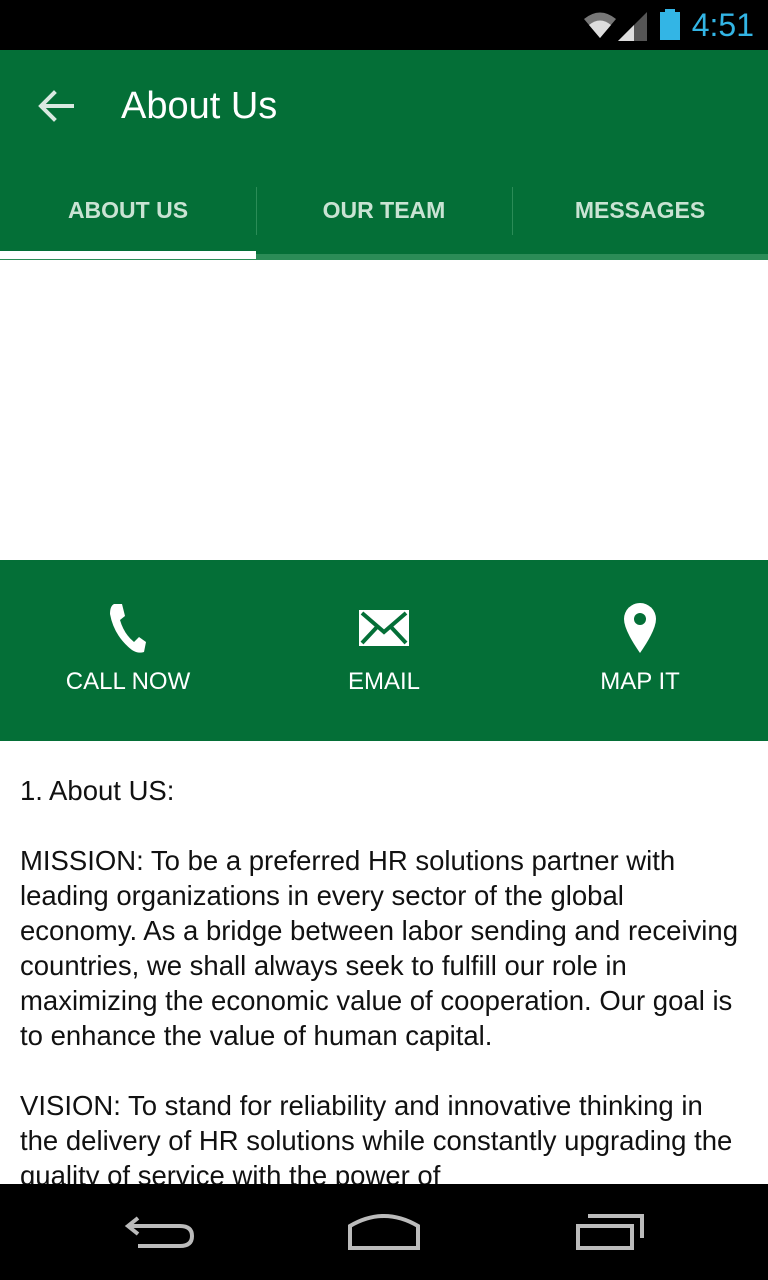 This screenshot has width=768, height=1280. I want to click on call-now-button: CALL NOW, so click(128, 650).